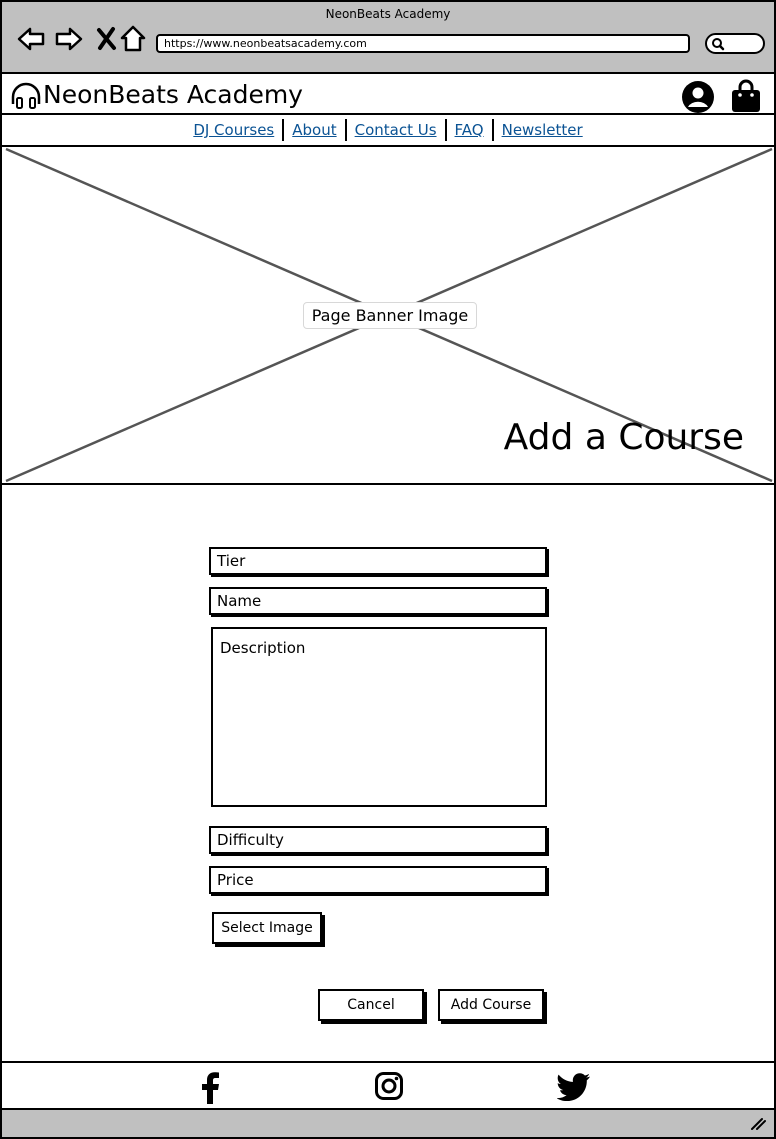  What do you see at coordinates (26, 95) in the screenshot?
I see `headphones-icon` at bounding box center [26, 95].